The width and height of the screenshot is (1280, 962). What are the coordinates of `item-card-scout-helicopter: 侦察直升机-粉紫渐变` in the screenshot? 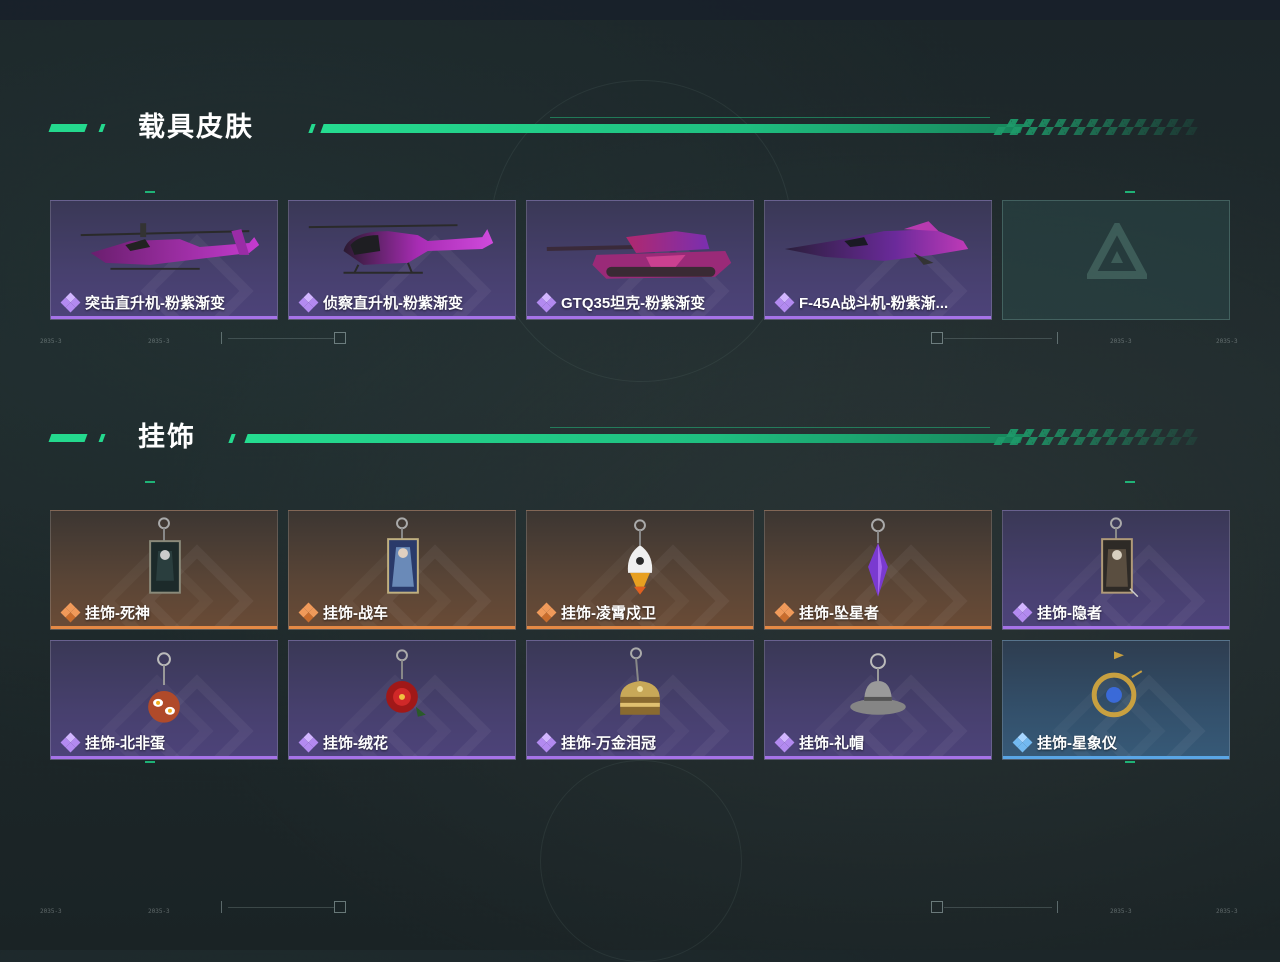 It's located at (402, 260).